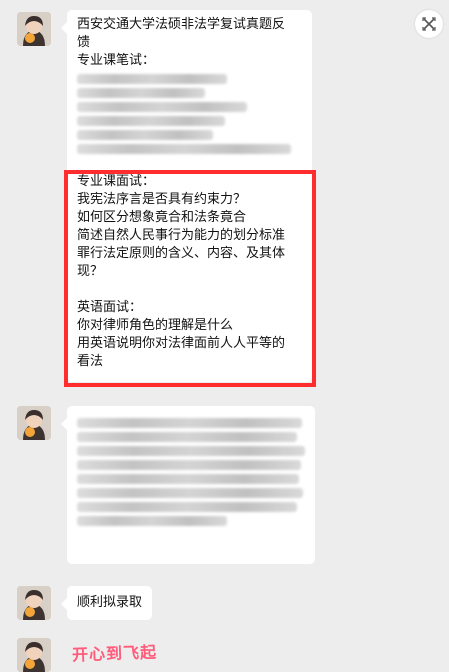 The height and width of the screenshot is (672, 449). I want to click on message-text: 馈, so click(84, 42).